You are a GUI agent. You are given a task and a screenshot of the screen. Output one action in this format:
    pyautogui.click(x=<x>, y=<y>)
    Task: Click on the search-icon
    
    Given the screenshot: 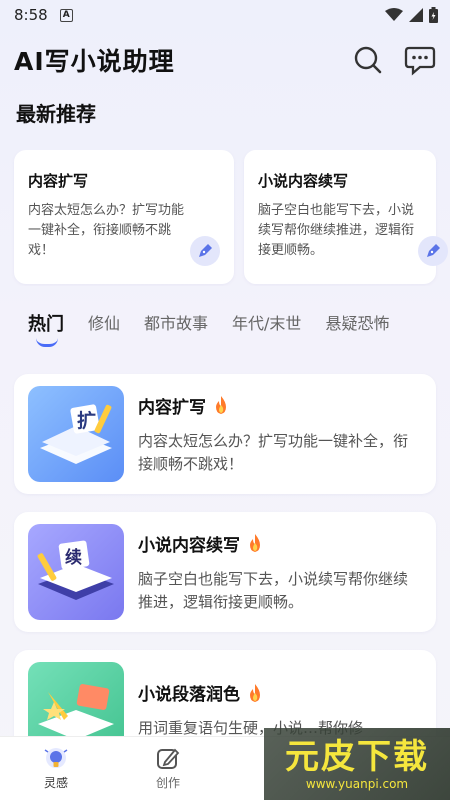 What is the action you would take?
    pyautogui.click(x=368, y=60)
    